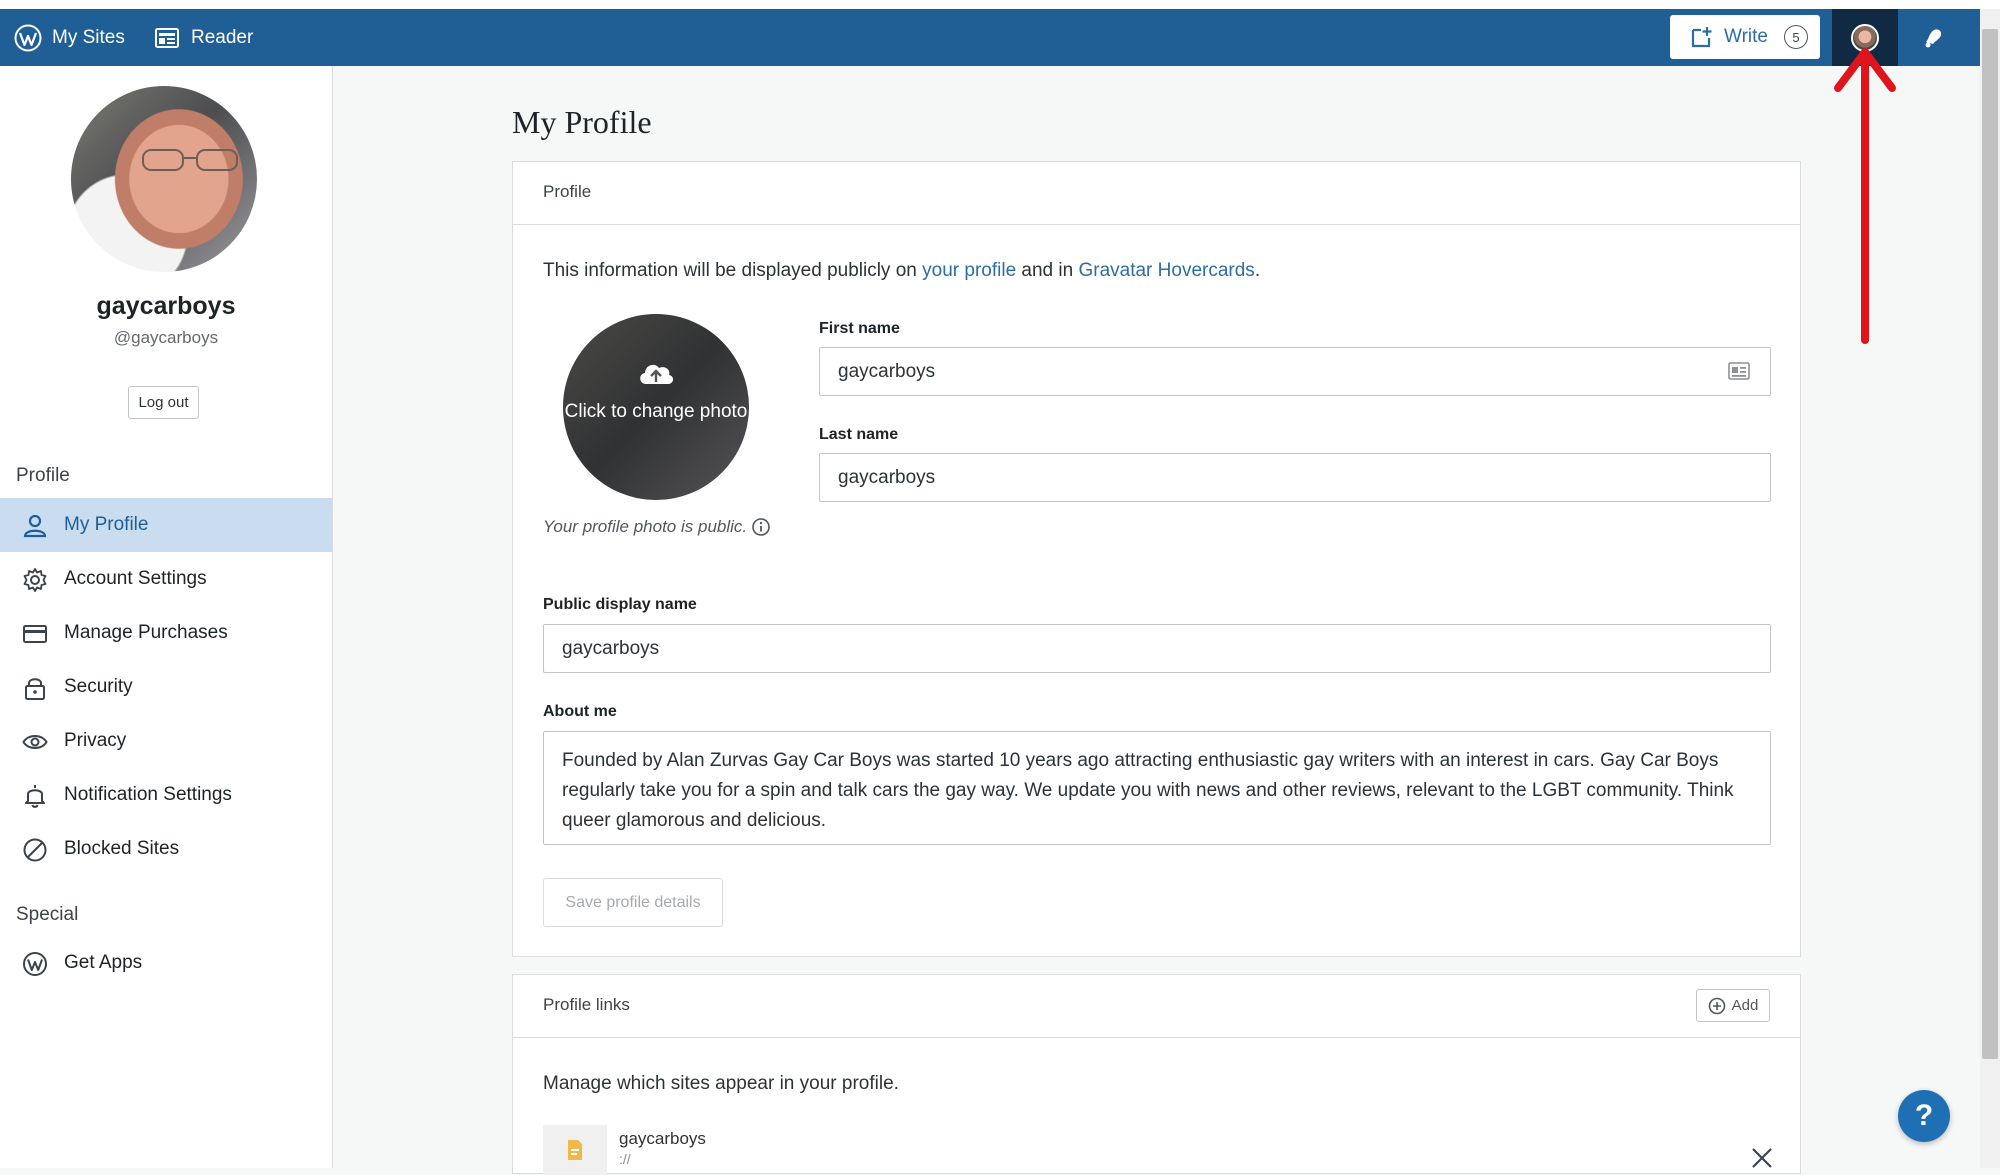  I want to click on profile-card-title: Profile, so click(567, 191).